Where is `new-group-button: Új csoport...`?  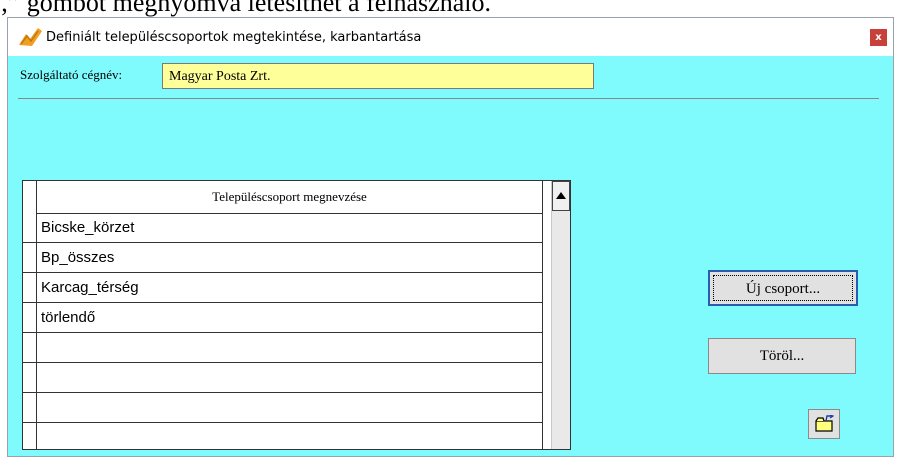 new-group-button: Új csoport... is located at coordinates (783, 288).